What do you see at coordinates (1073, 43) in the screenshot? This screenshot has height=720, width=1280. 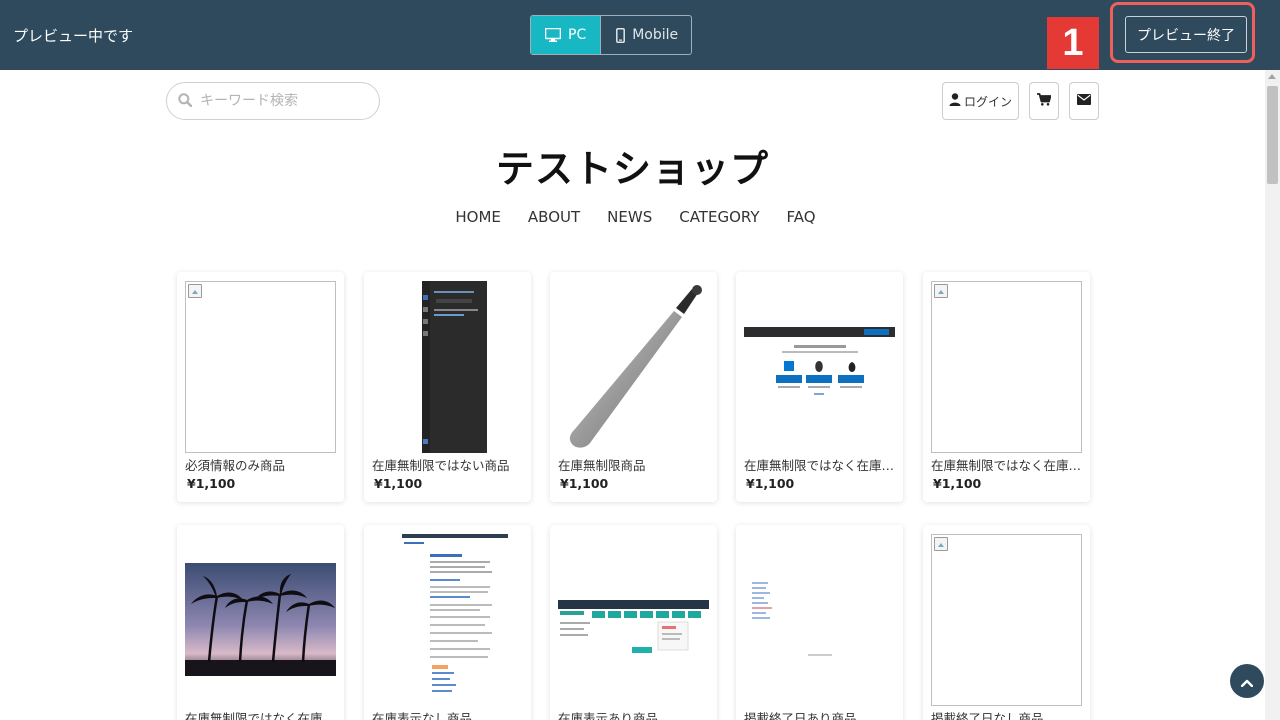 I see `step-number-badge: 1` at bounding box center [1073, 43].